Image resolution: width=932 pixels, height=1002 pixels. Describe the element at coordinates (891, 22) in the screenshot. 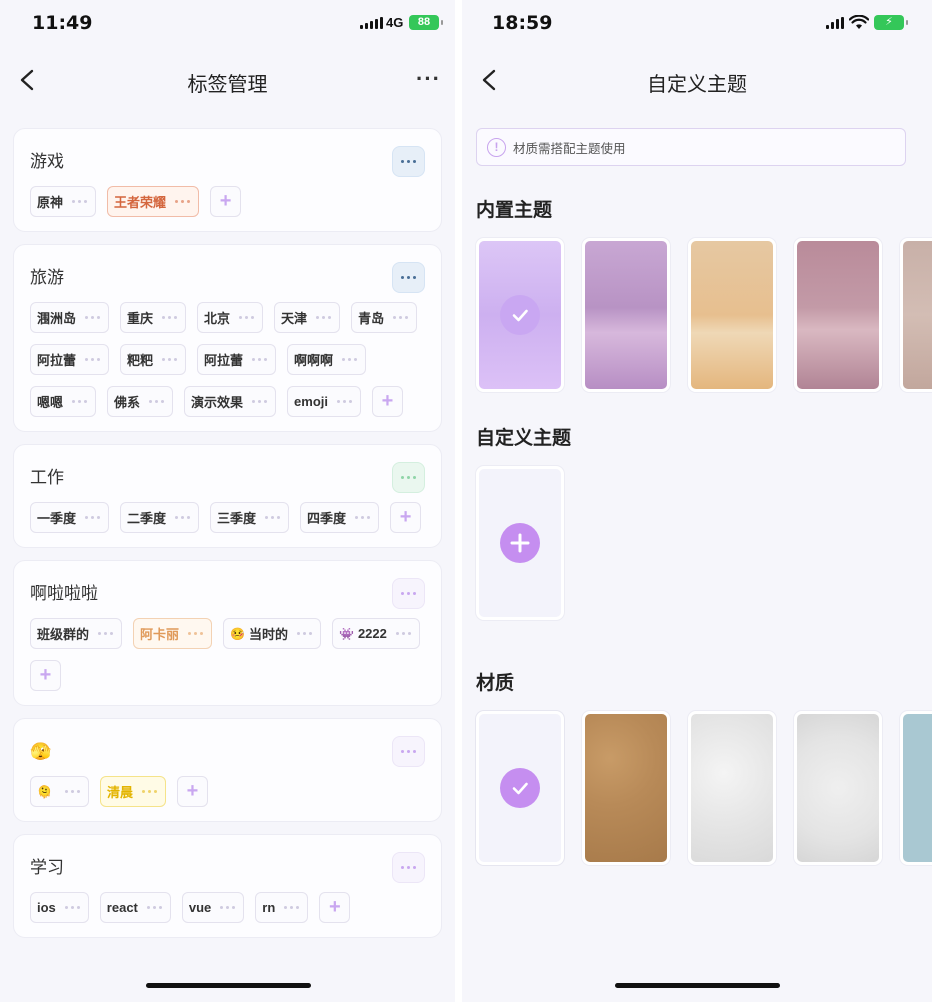

I see `battery-charging-icon: ⚡` at that location.